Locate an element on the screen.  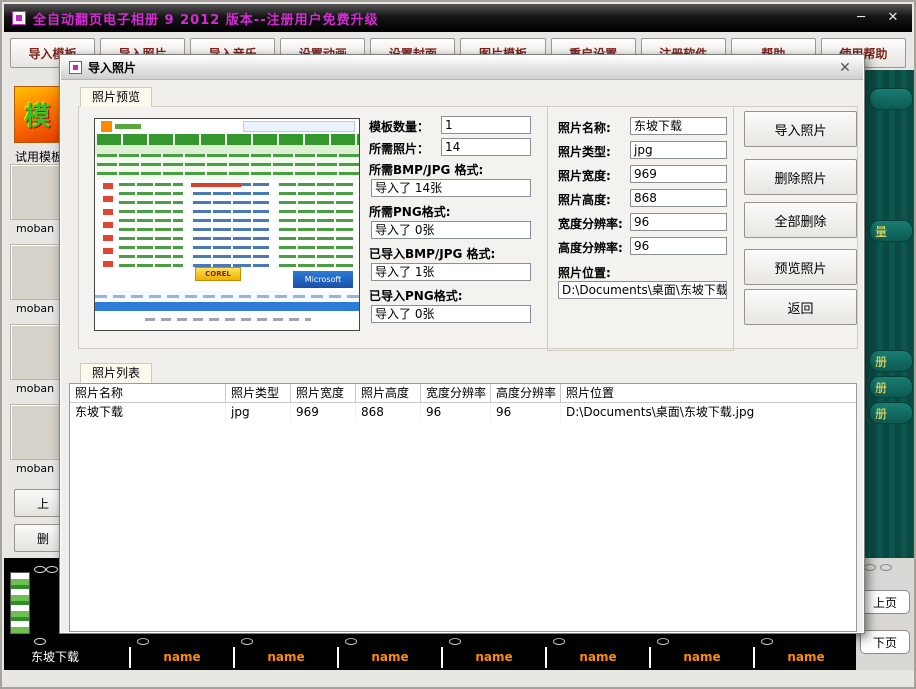
preview-red-heading is located at coordinates (216, 185).